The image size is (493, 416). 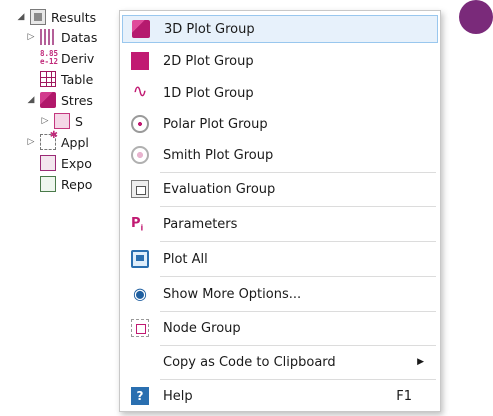 I want to click on tree-label-derived: Deriv, so click(x=78, y=58).